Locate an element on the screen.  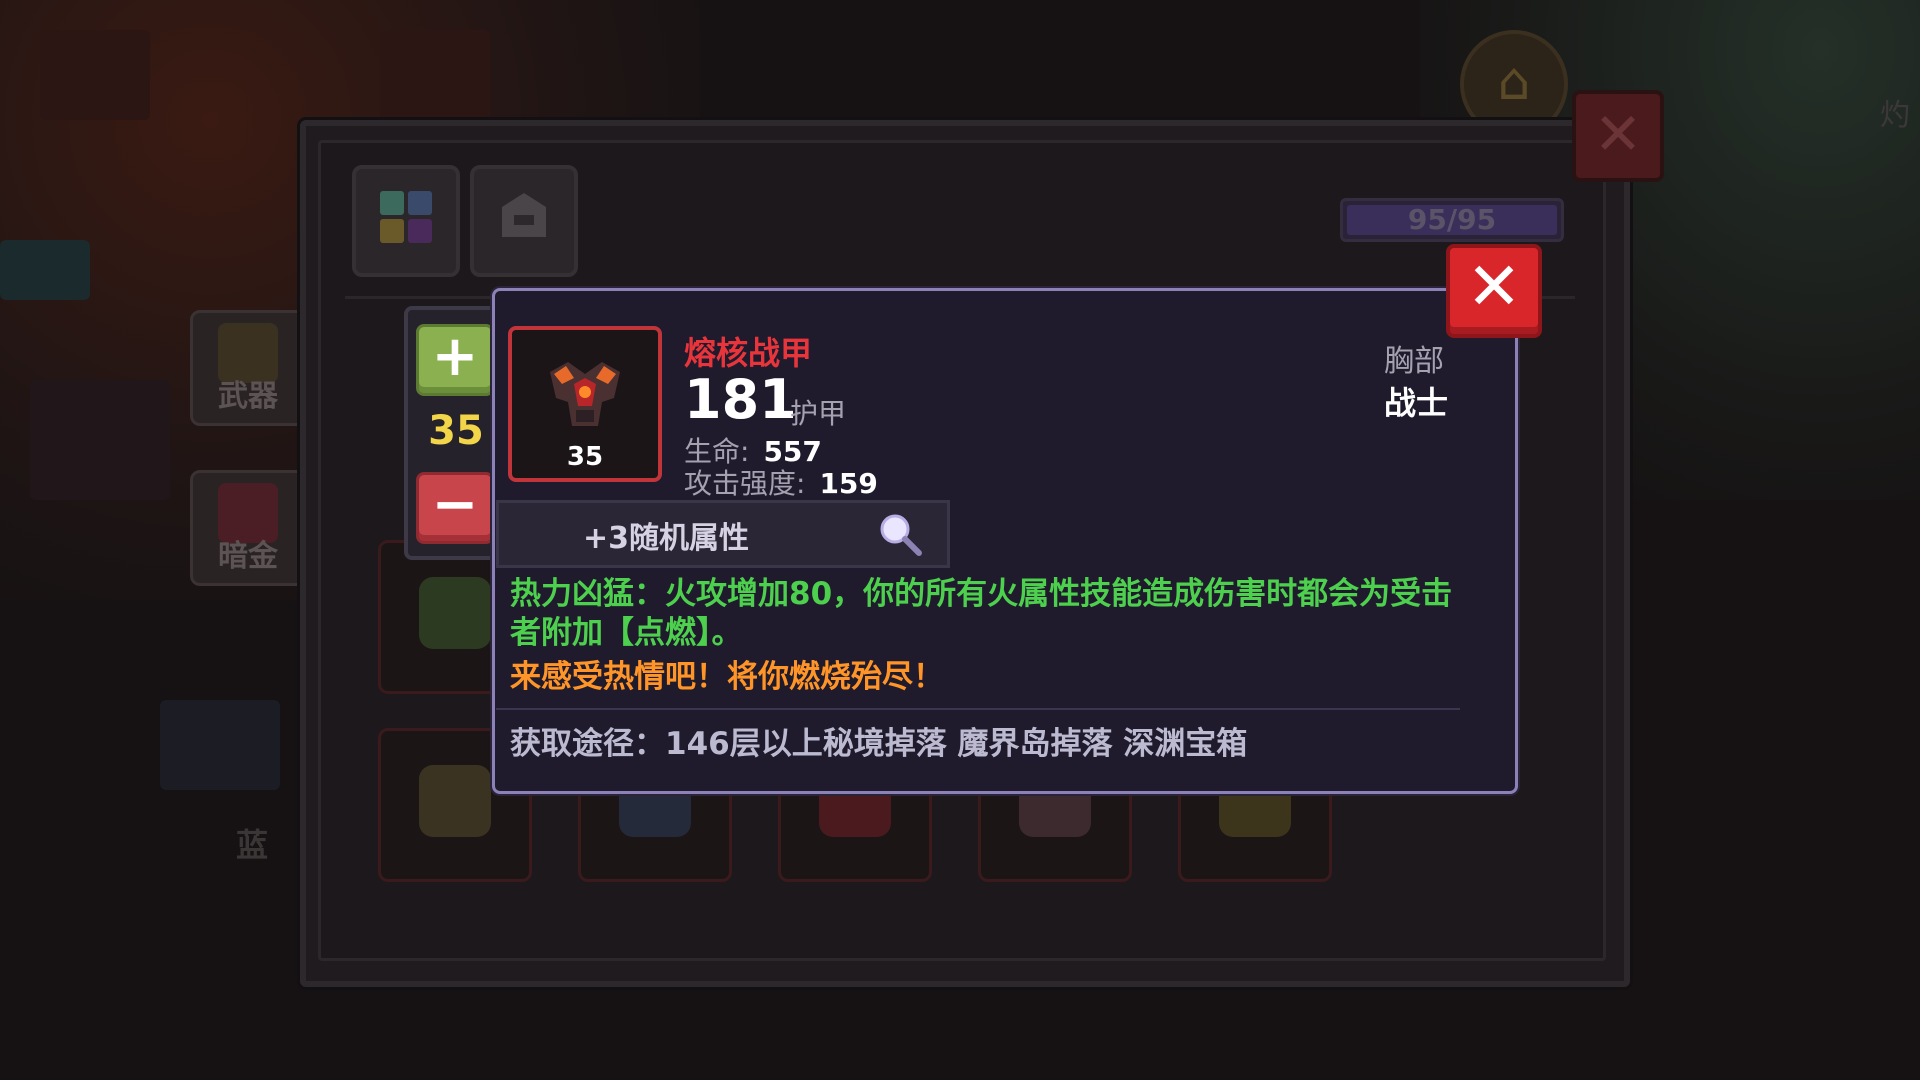
item-source-text: 获取途径：146层以上秘境掉落 魔界岛掉落 深渊宝箱 is located at coordinates (879, 744).